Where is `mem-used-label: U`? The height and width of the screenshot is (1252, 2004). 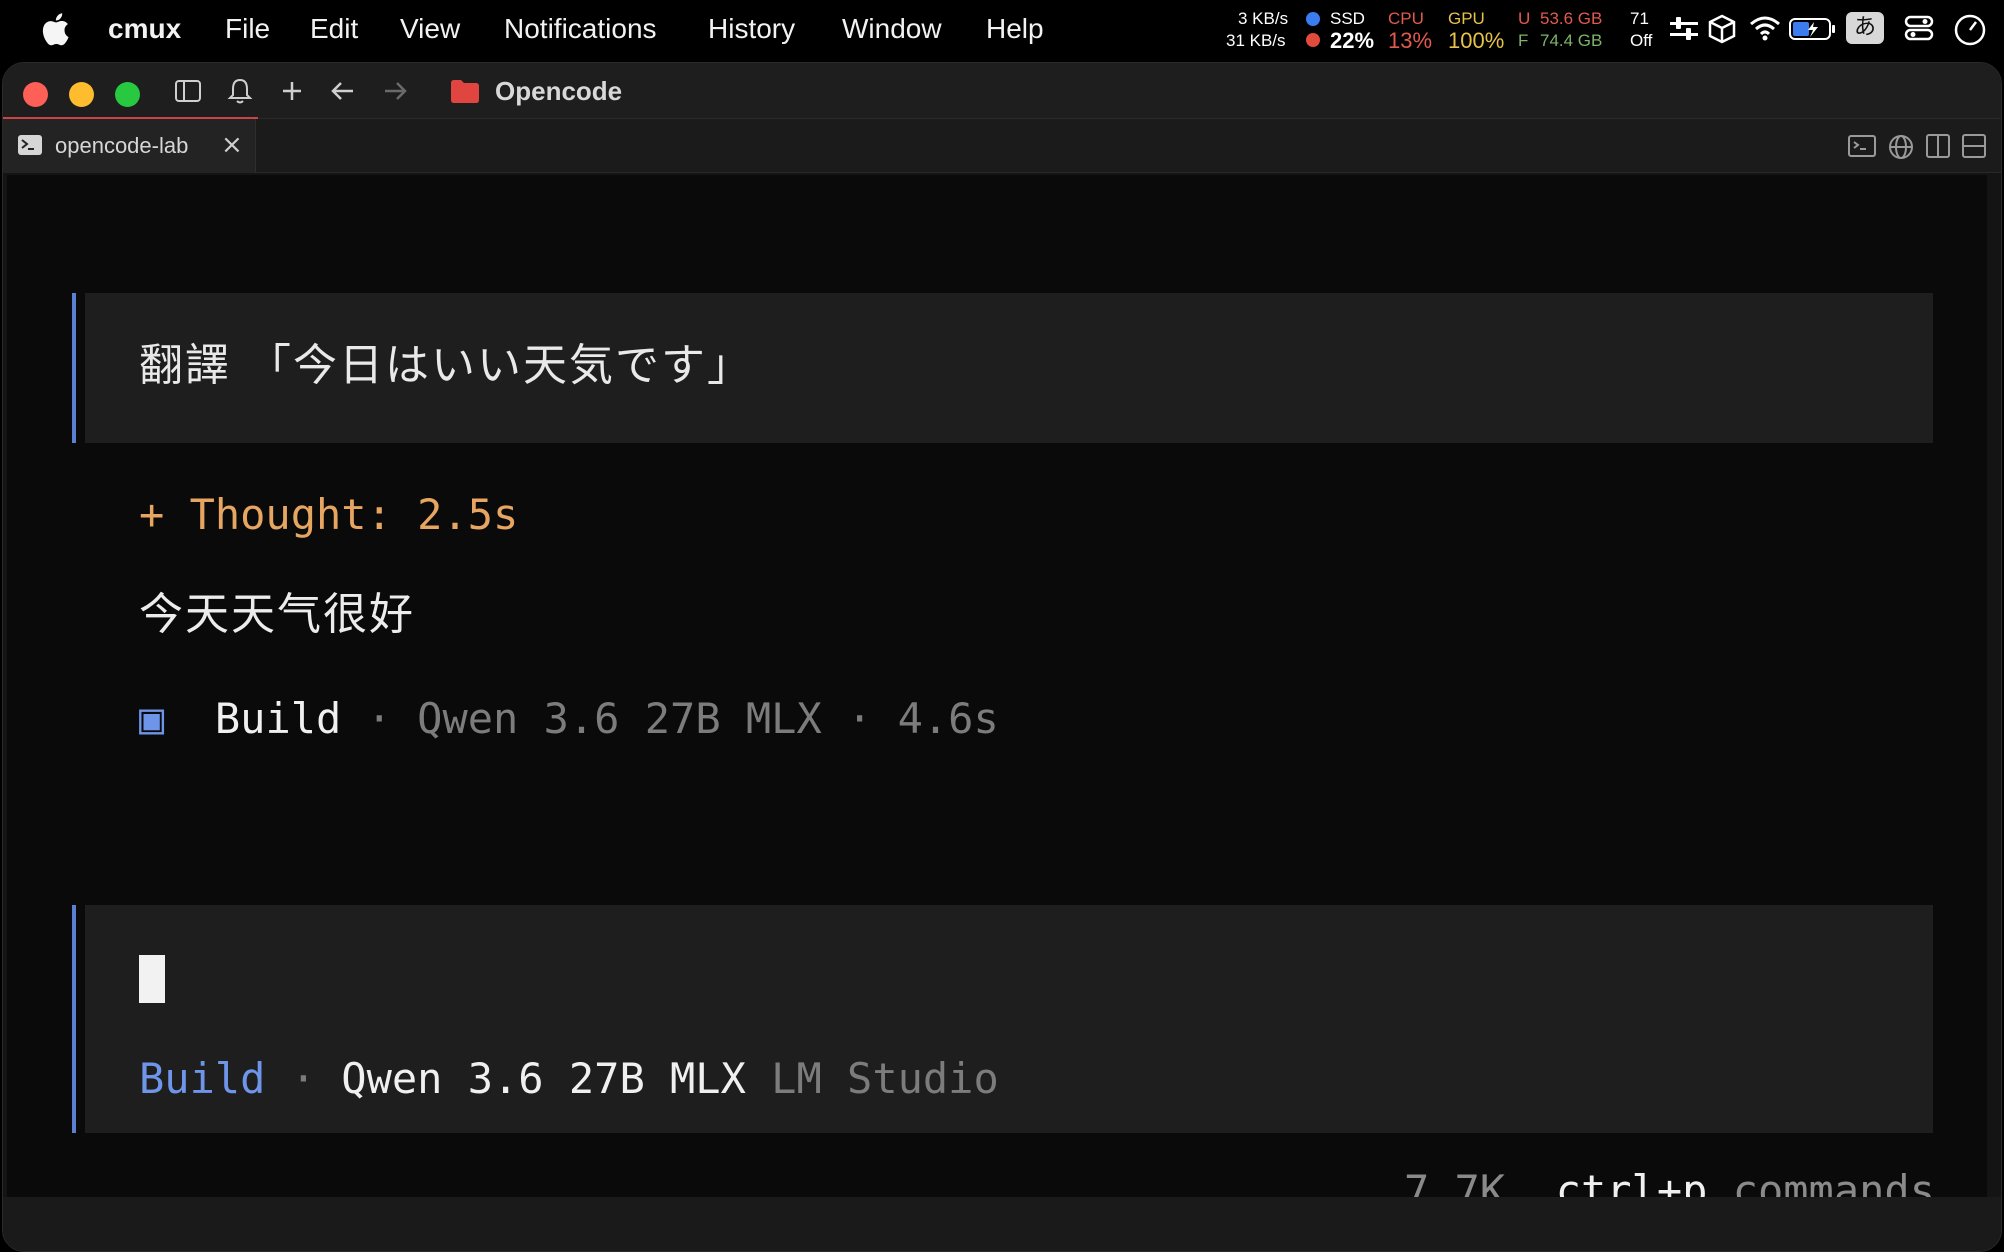
mem-used-label: U is located at coordinates (1524, 18).